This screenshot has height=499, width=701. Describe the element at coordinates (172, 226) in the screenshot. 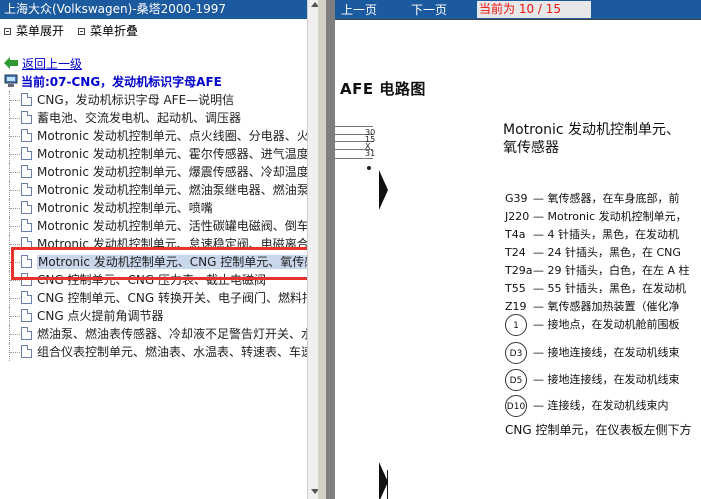

I see `tree-item-label: Motronic 发动机控制单元、活性碳罐电磁阀、倒车灯` at that location.